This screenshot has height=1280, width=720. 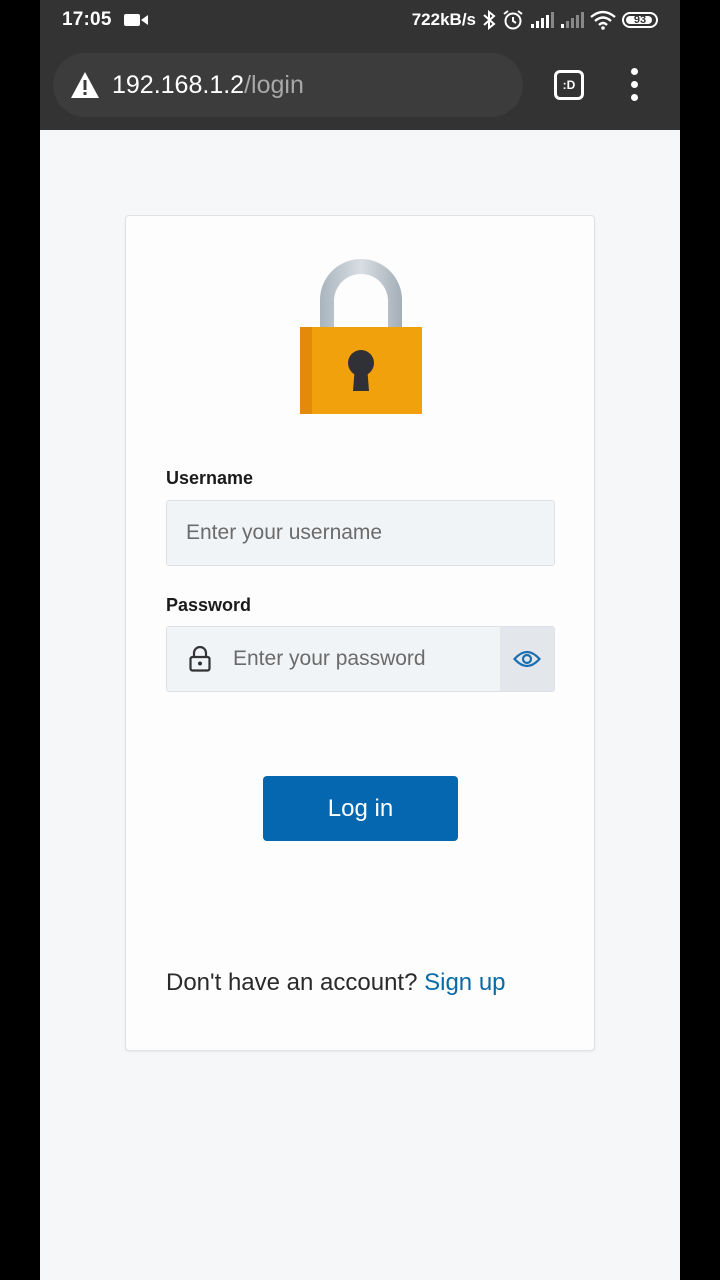 I want to click on eye-icon, so click(x=527, y=659).